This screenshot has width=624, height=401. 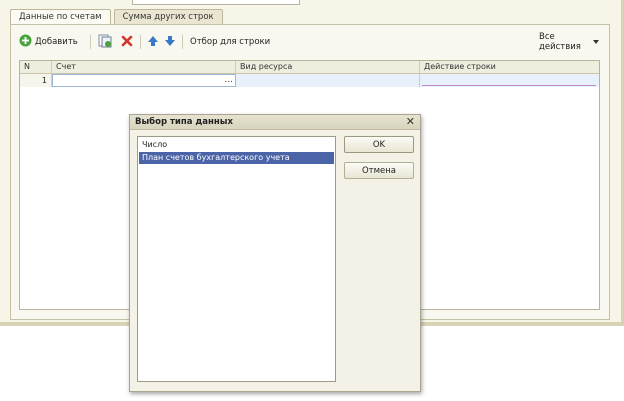 I want to click on copy-button, so click(x=105, y=42).